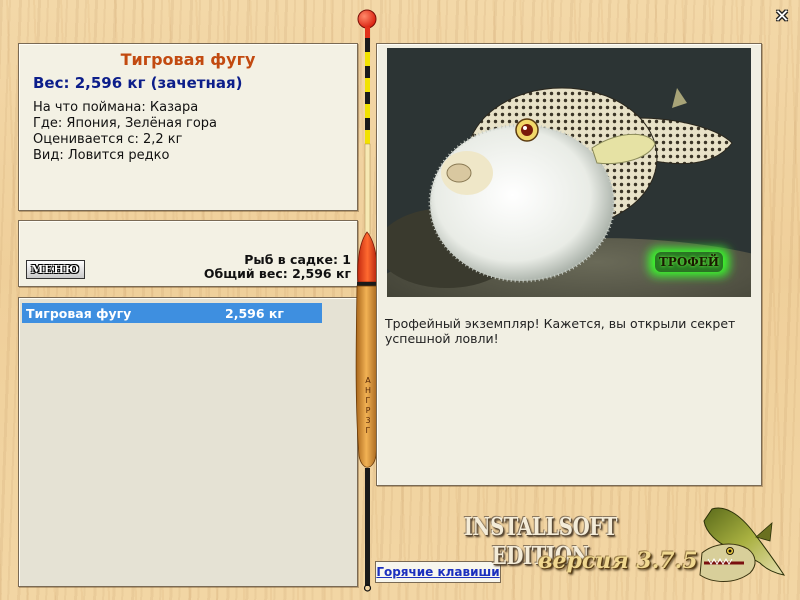 The height and width of the screenshot is (600, 800). What do you see at coordinates (116, 107) in the screenshot?
I see `fish-bait: На что поймана: Казара` at bounding box center [116, 107].